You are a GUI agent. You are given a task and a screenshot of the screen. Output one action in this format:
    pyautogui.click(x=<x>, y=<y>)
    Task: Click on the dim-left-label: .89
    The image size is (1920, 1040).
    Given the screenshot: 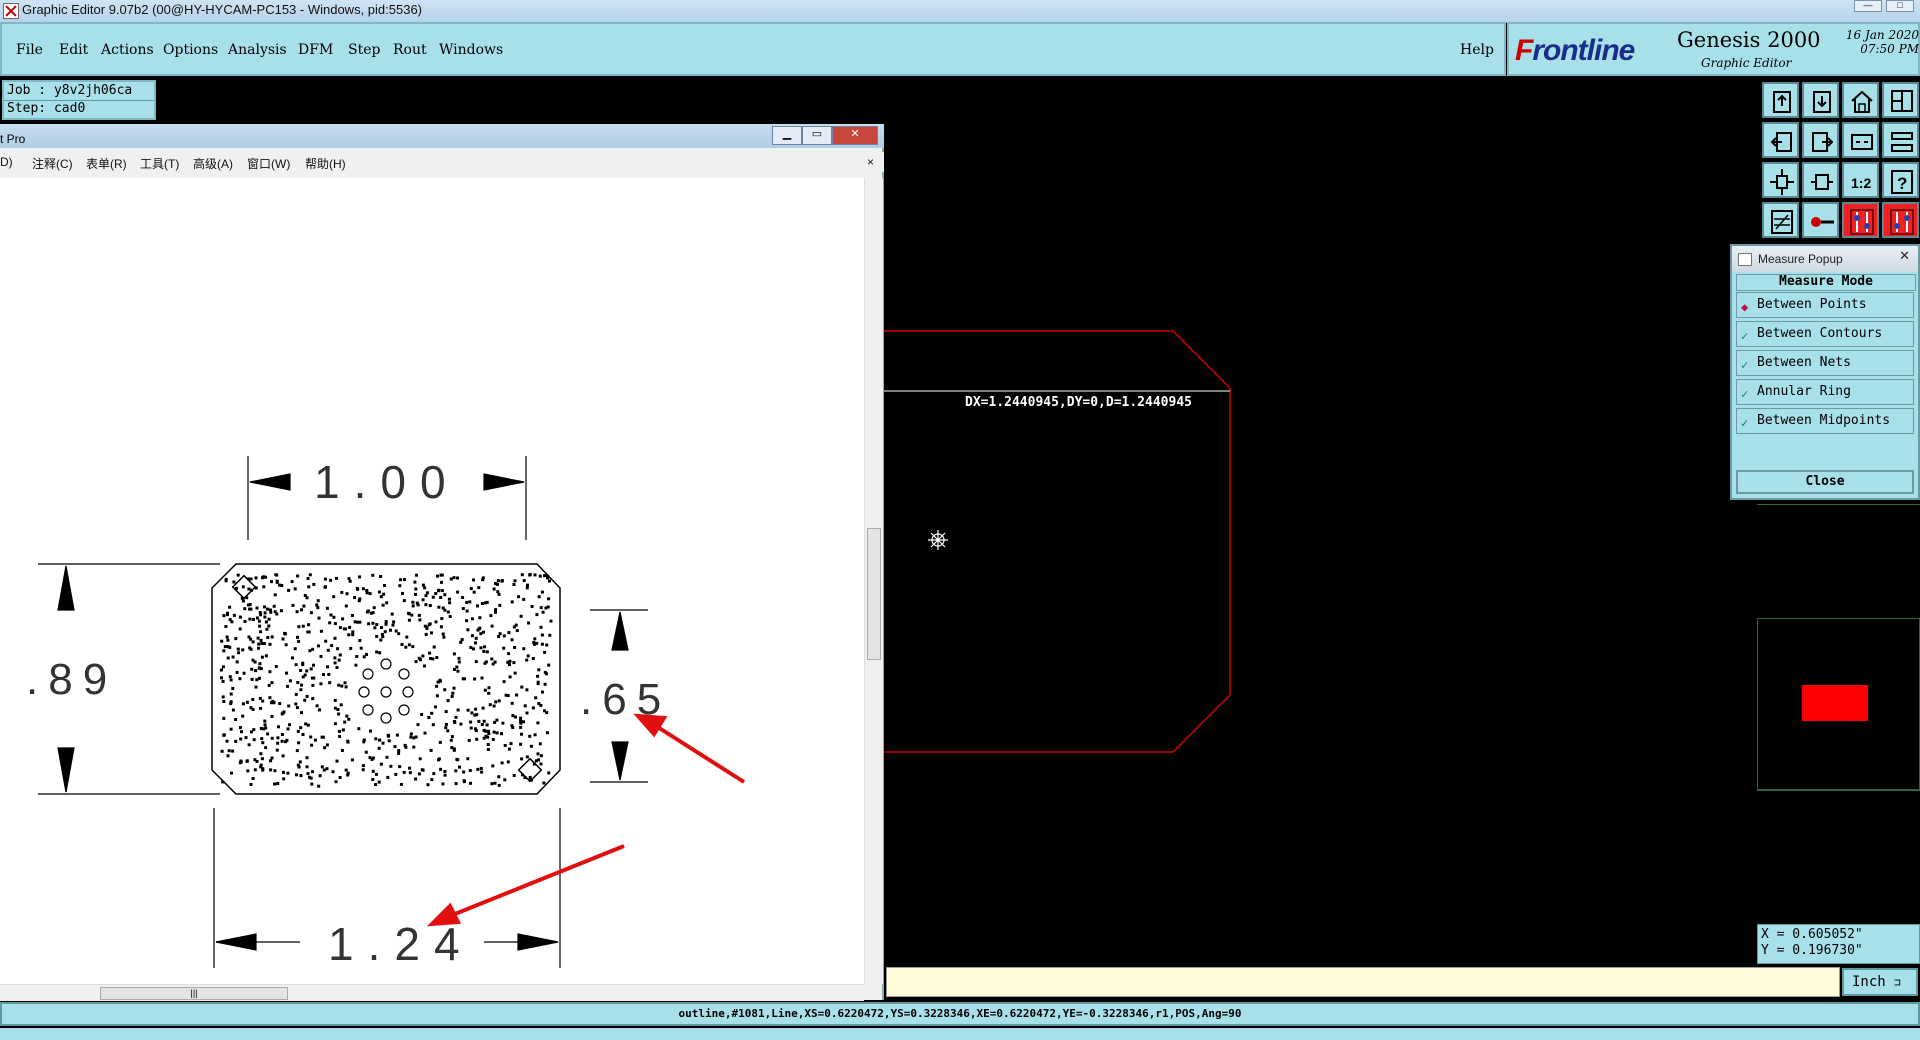 What is the action you would take?
    pyautogui.click(x=71, y=679)
    